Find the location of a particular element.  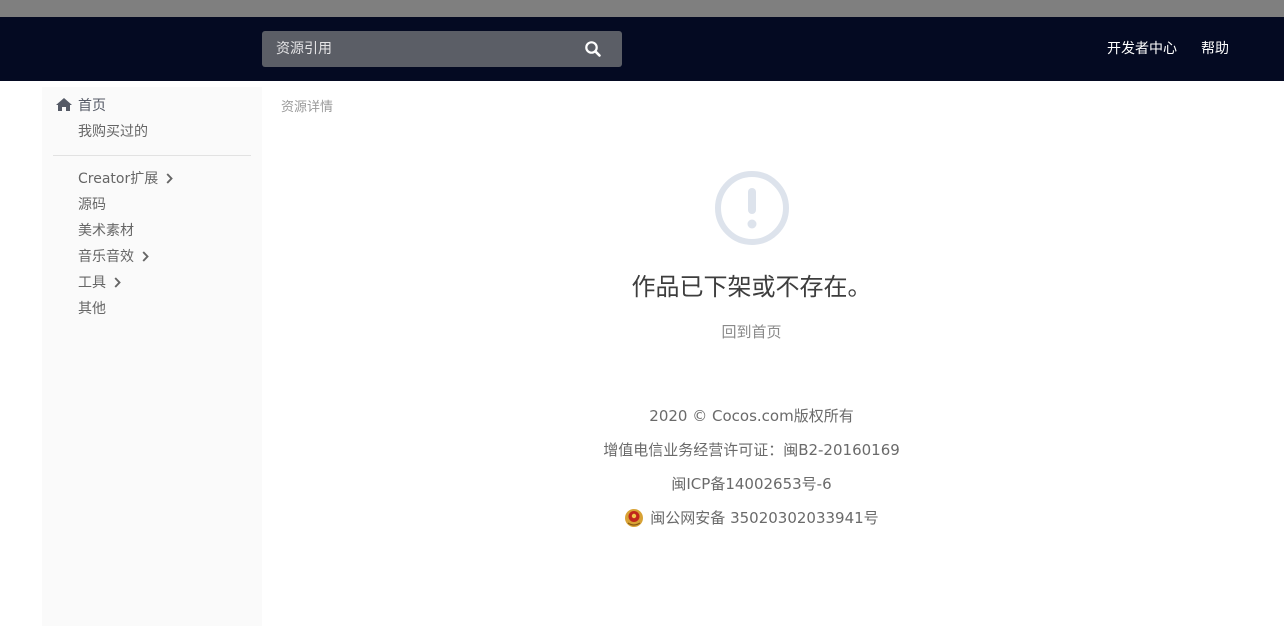

search-box is located at coordinates (442, 49).